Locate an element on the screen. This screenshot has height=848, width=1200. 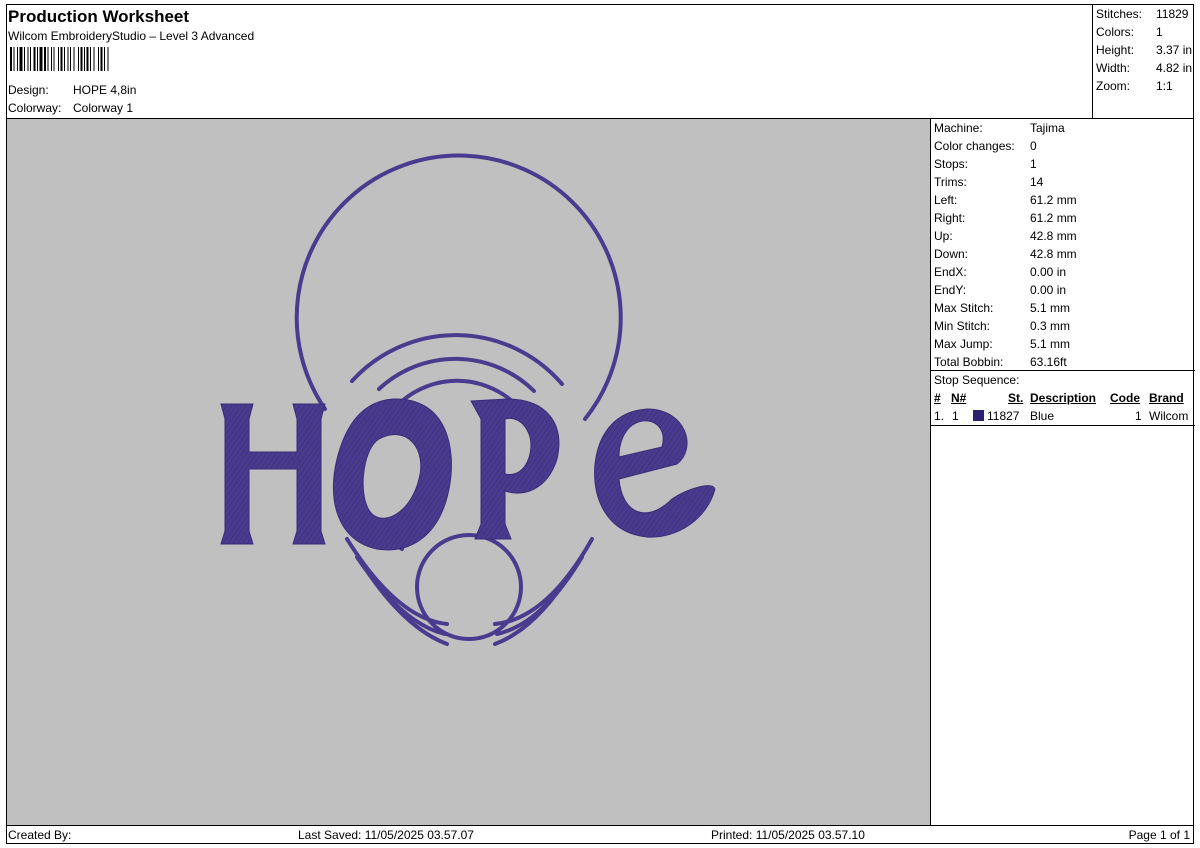
stat-width: Width: 4.82 in is located at coordinates (1144, 68).